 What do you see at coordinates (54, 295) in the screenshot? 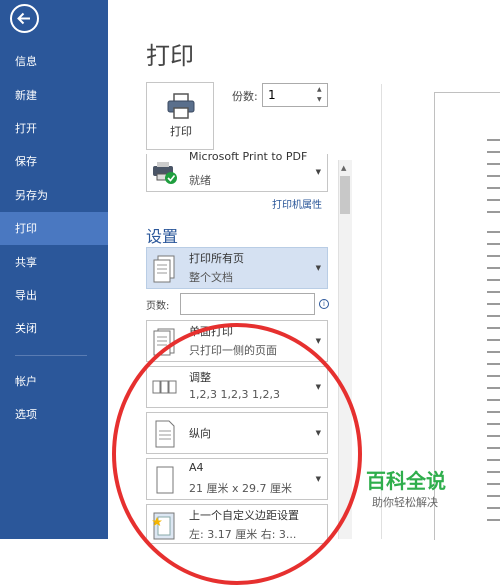
I see `nav-item-export: 导出` at bounding box center [54, 295].